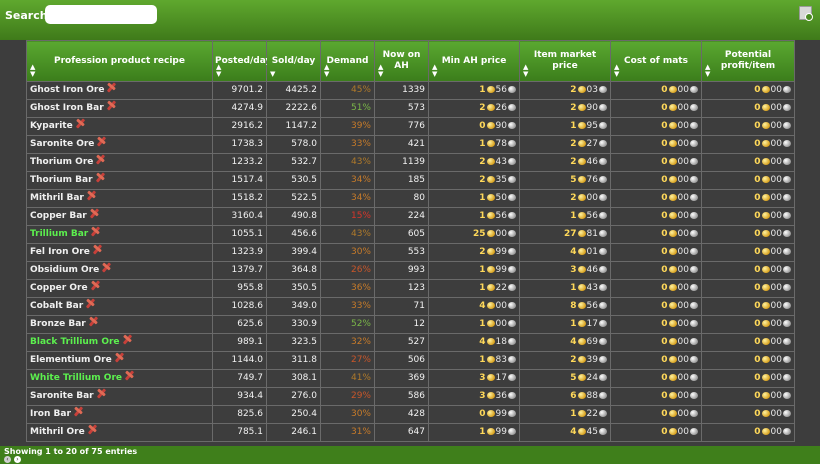  Describe the element at coordinates (293, 61) in the screenshot. I see `col-header-sold: Sold/day ▼` at that location.